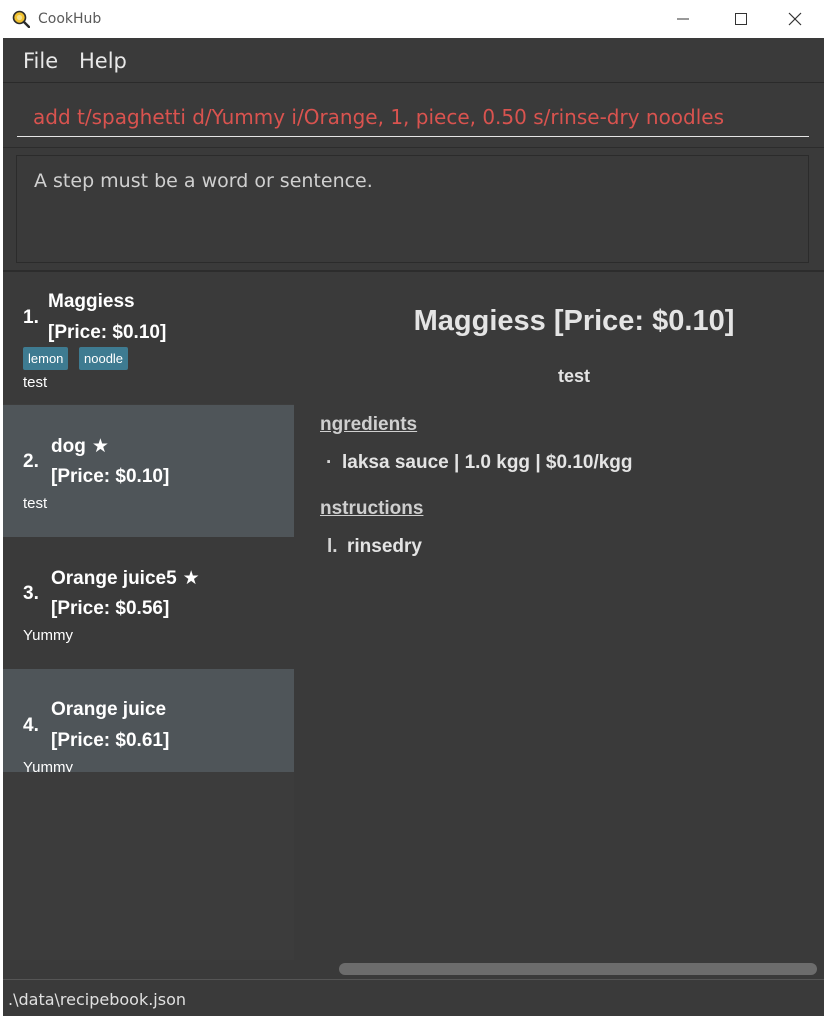 The width and height of the screenshot is (825, 1016). I want to click on status-bar: .\data\recipebook.json, so click(413, 997).